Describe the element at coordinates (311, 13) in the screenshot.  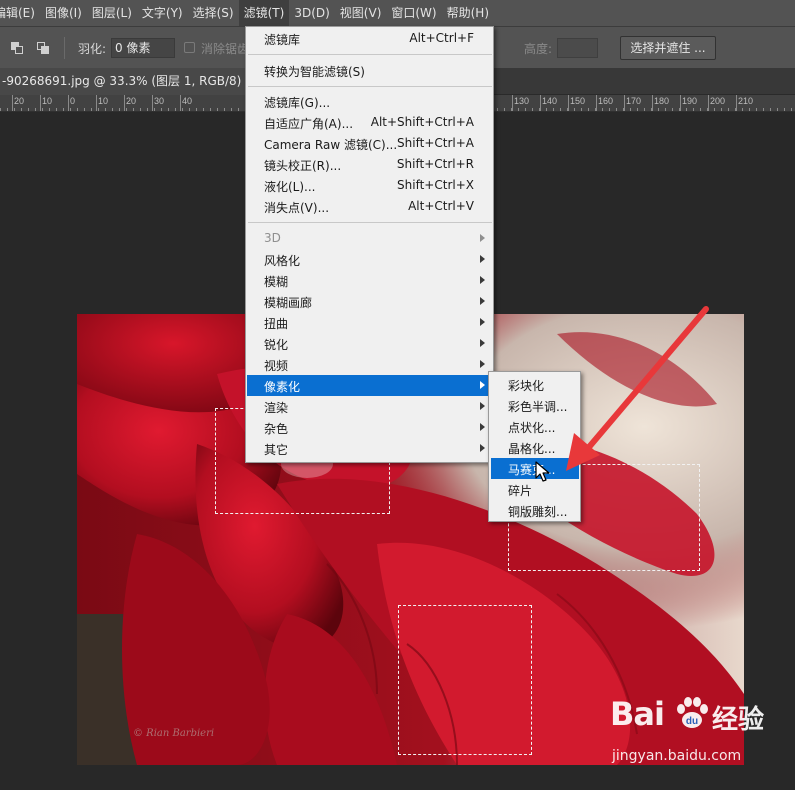
I see `menu-3d: 3D(D)` at that location.